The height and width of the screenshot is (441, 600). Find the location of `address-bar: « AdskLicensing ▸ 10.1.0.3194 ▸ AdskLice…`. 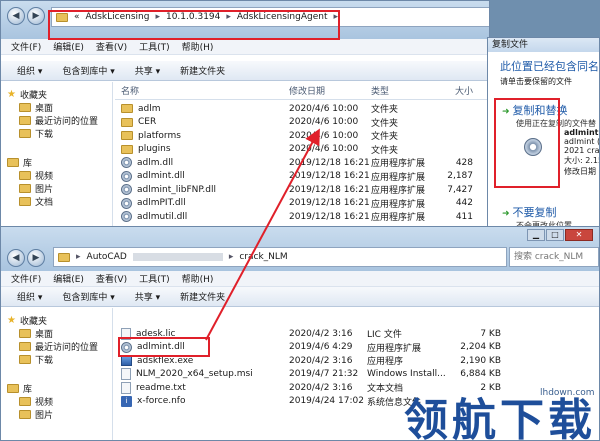

address-bar: « AdskLicensing ▸ 10.1.0.3194 ▸ AdskLice… is located at coordinates (270, 17).